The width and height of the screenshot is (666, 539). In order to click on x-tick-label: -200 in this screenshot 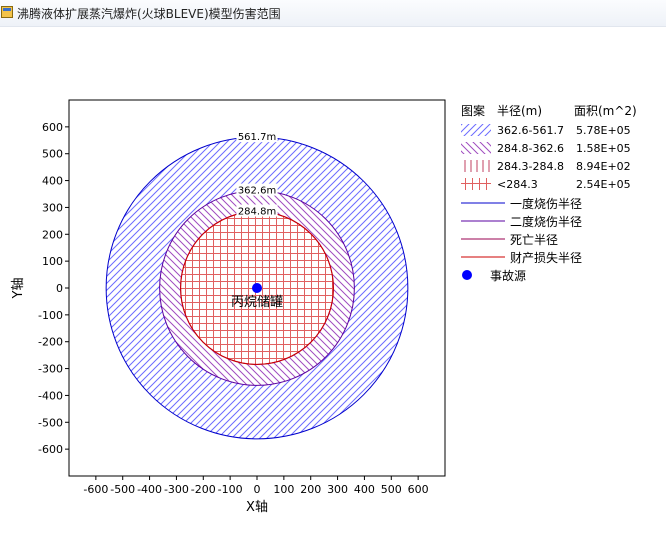, I will do `click(203, 489)`.